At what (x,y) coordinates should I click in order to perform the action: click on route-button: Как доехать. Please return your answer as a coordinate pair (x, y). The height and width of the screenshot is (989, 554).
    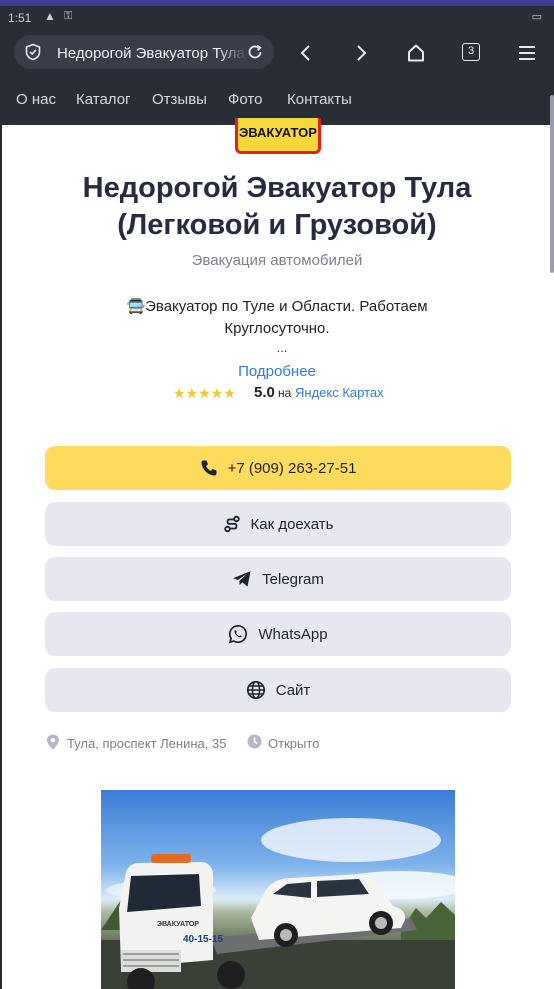
    Looking at the image, I should click on (278, 524).